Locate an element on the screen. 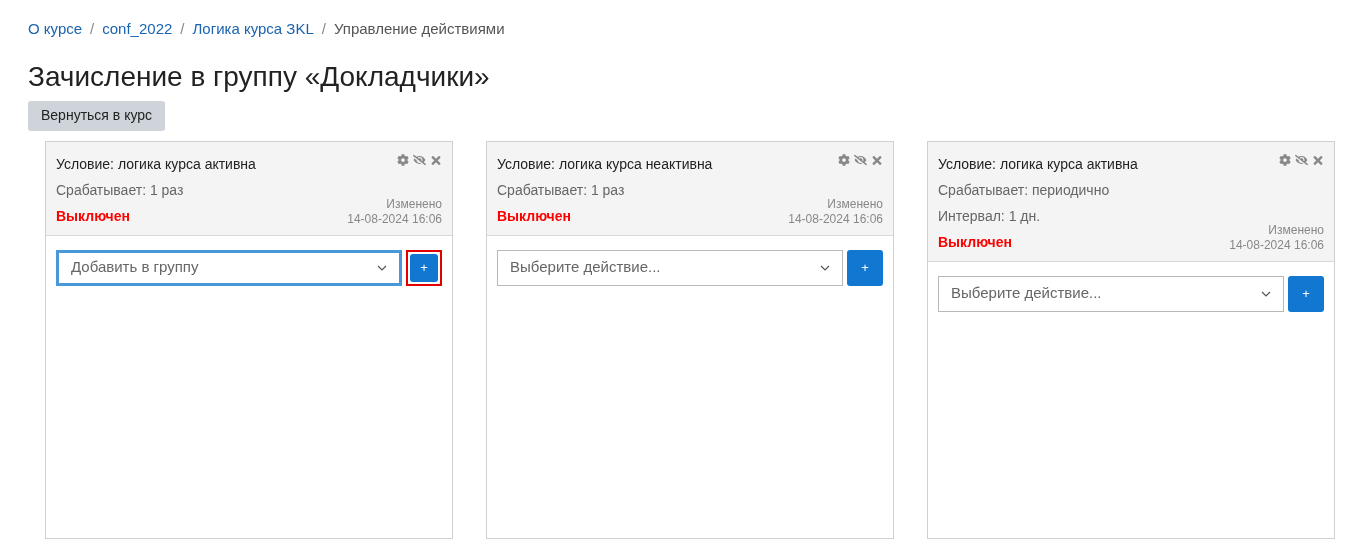 Image resolution: width=1350 pixels, height=559 pixels. detail-text: Срабатывает: периодично is located at coordinates (1024, 190).